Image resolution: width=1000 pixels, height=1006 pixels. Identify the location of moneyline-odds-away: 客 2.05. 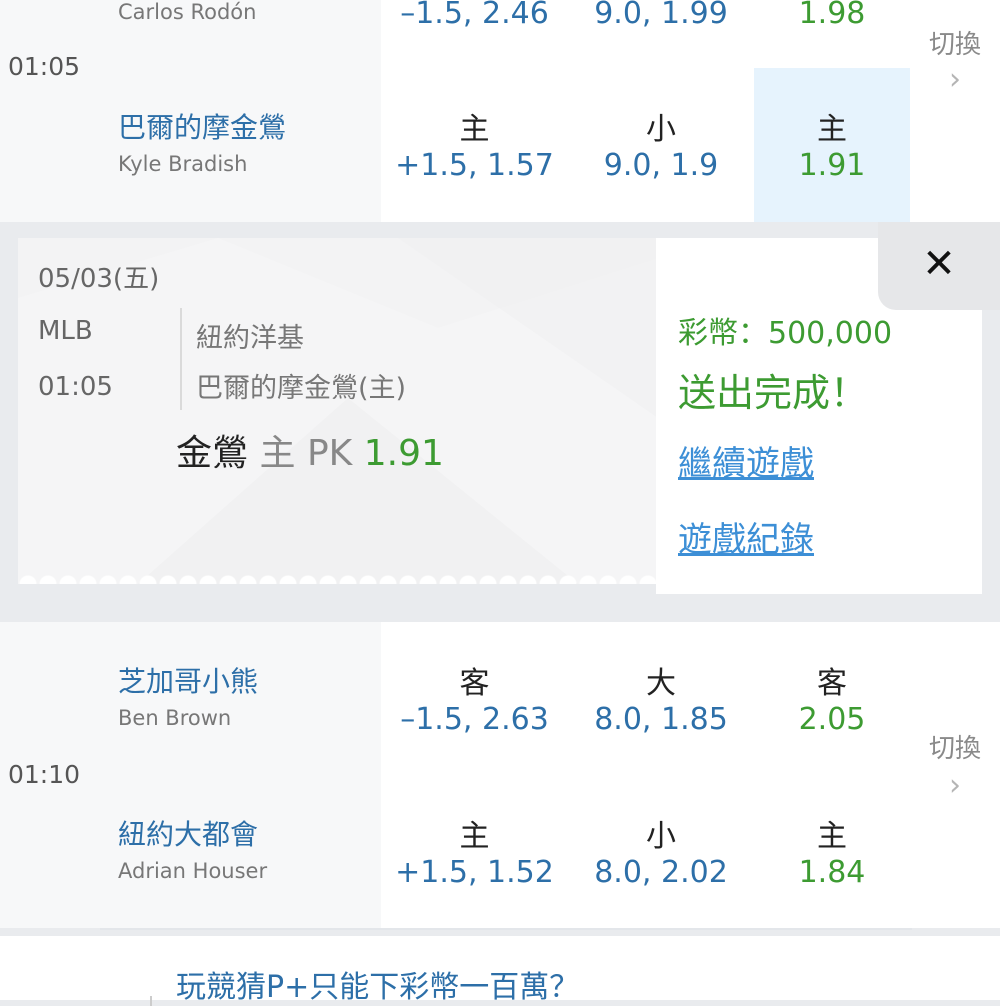
(833, 699).